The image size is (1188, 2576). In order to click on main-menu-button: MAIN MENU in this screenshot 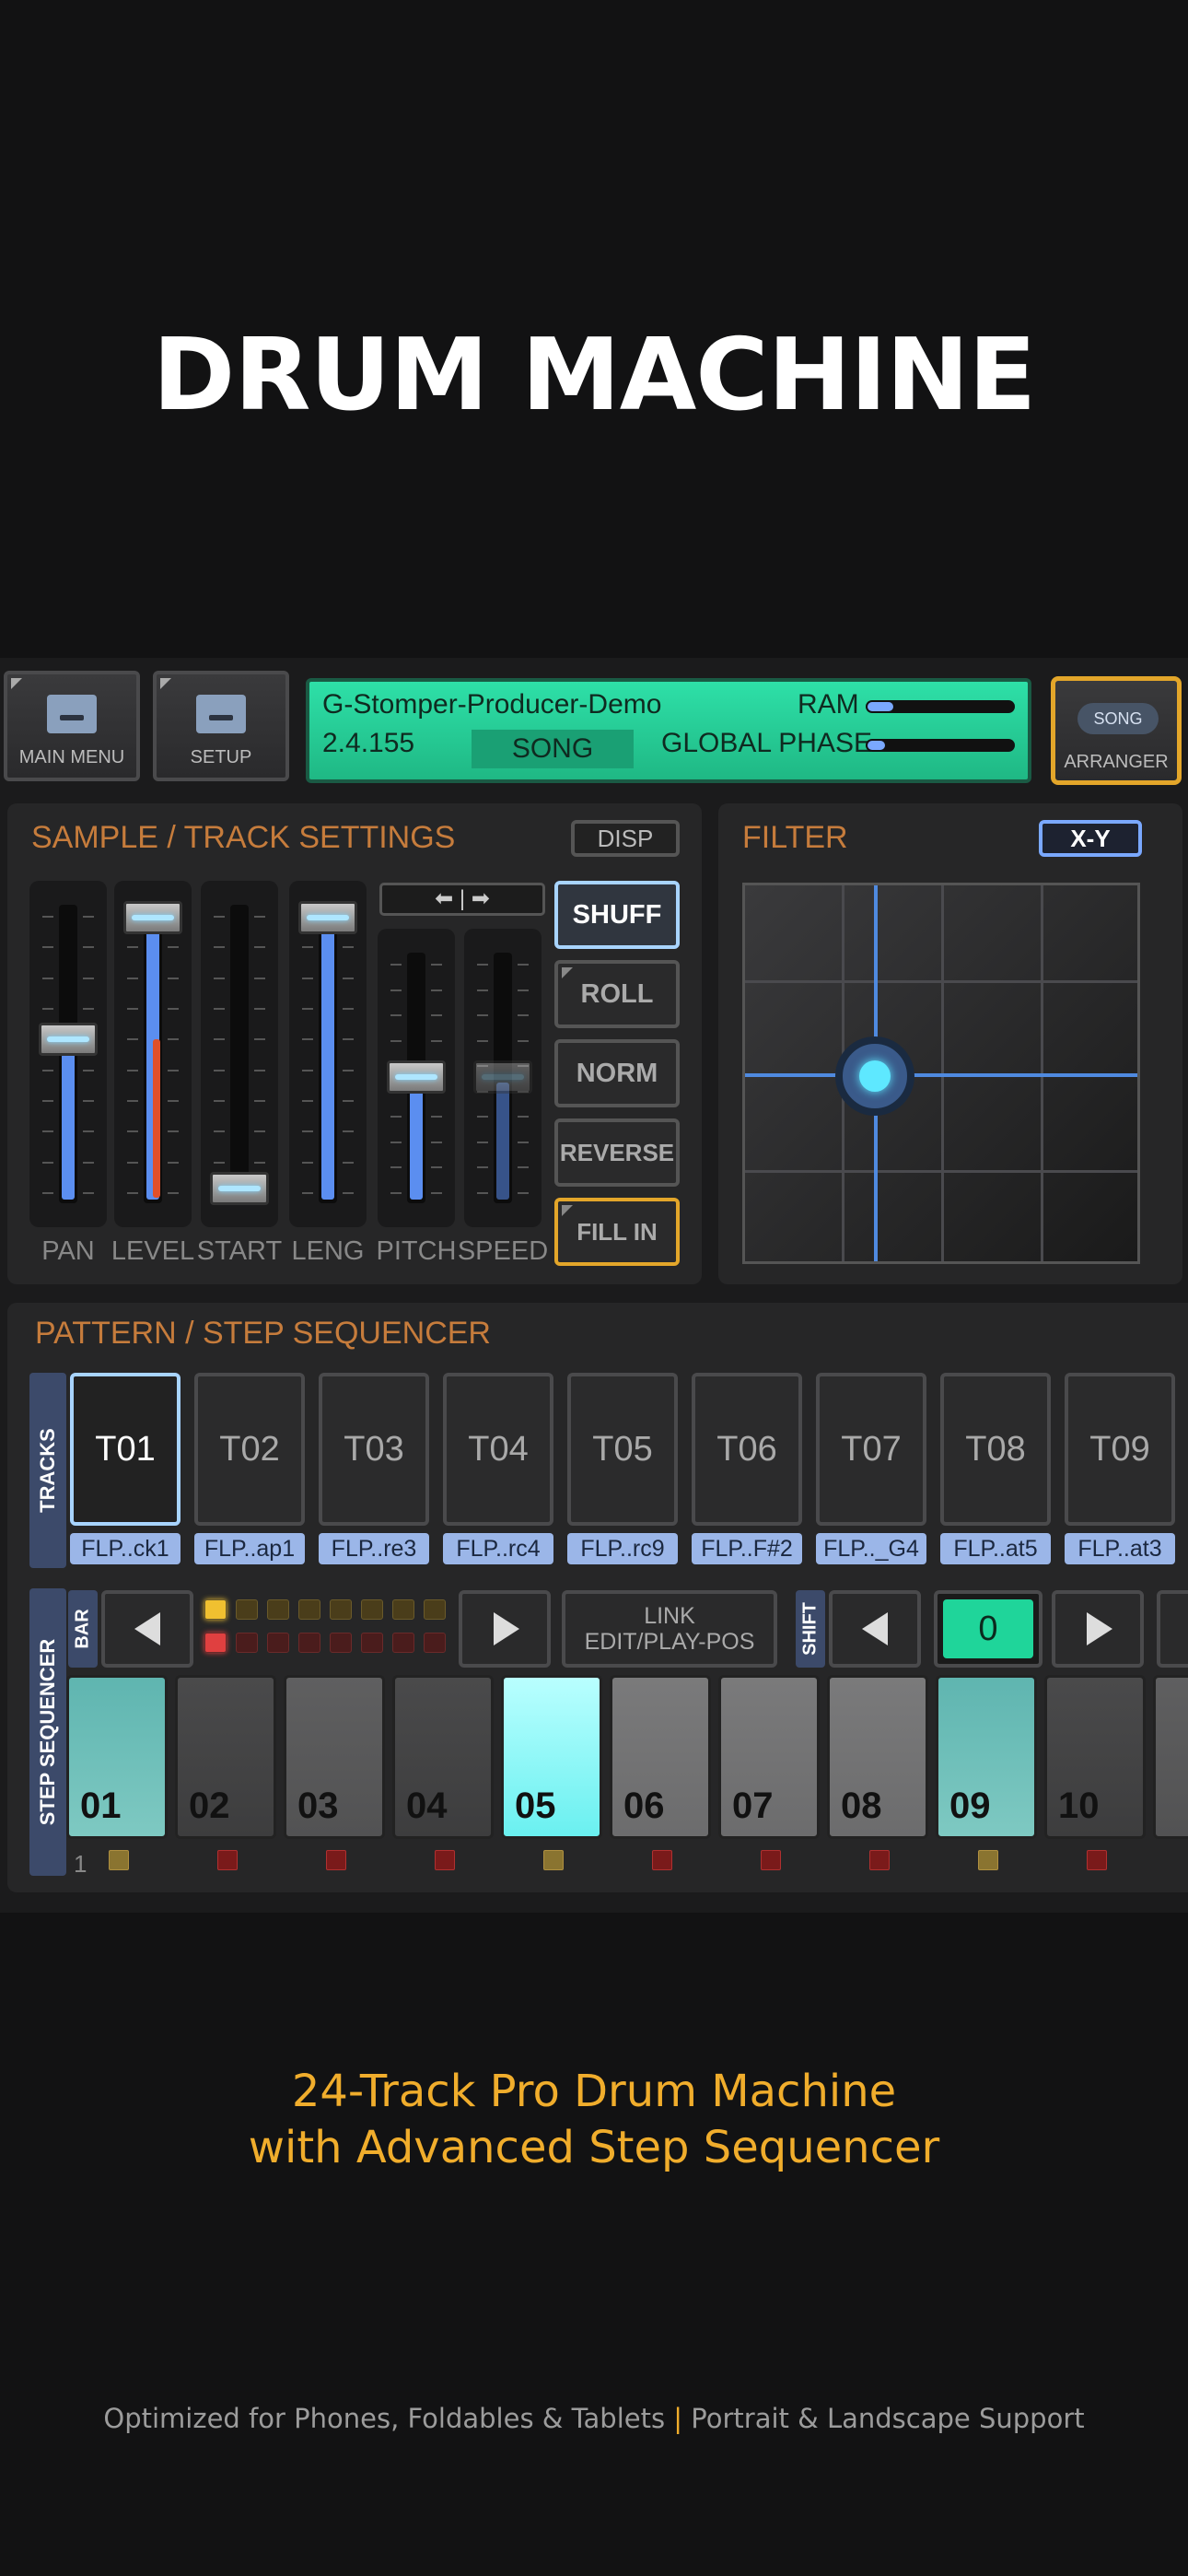, I will do `click(72, 726)`.